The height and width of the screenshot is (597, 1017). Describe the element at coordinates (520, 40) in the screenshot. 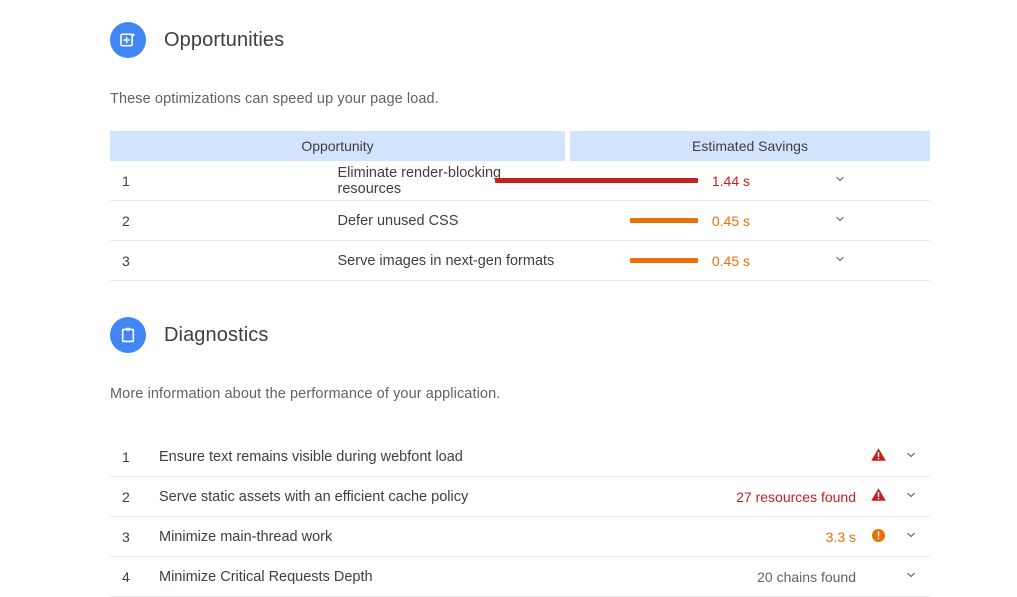

I see `opportunities-section-header: Opportunities` at that location.